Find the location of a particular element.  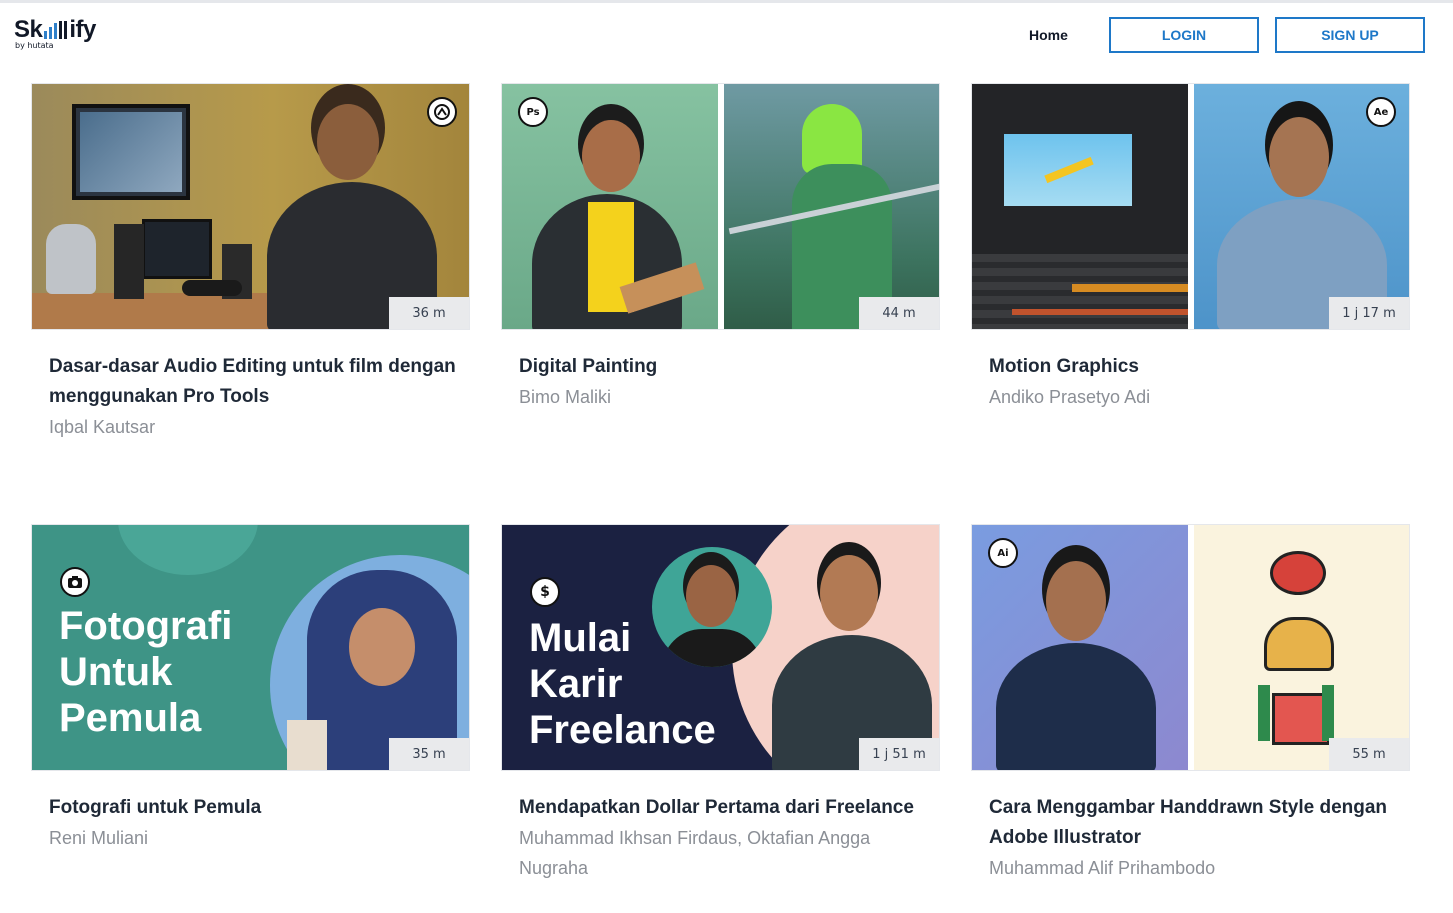

course-title: Motion Graphics is located at coordinates (1190, 367).